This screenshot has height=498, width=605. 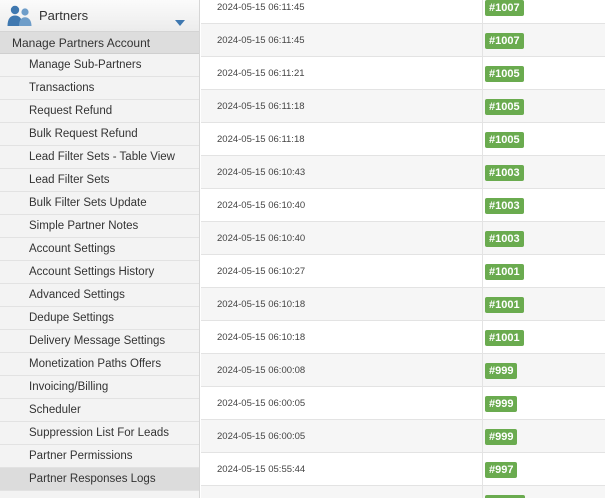 What do you see at coordinates (99, 295) in the screenshot?
I see `sidebar-item-advanced-settings: Advanced Settings` at bounding box center [99, 295].